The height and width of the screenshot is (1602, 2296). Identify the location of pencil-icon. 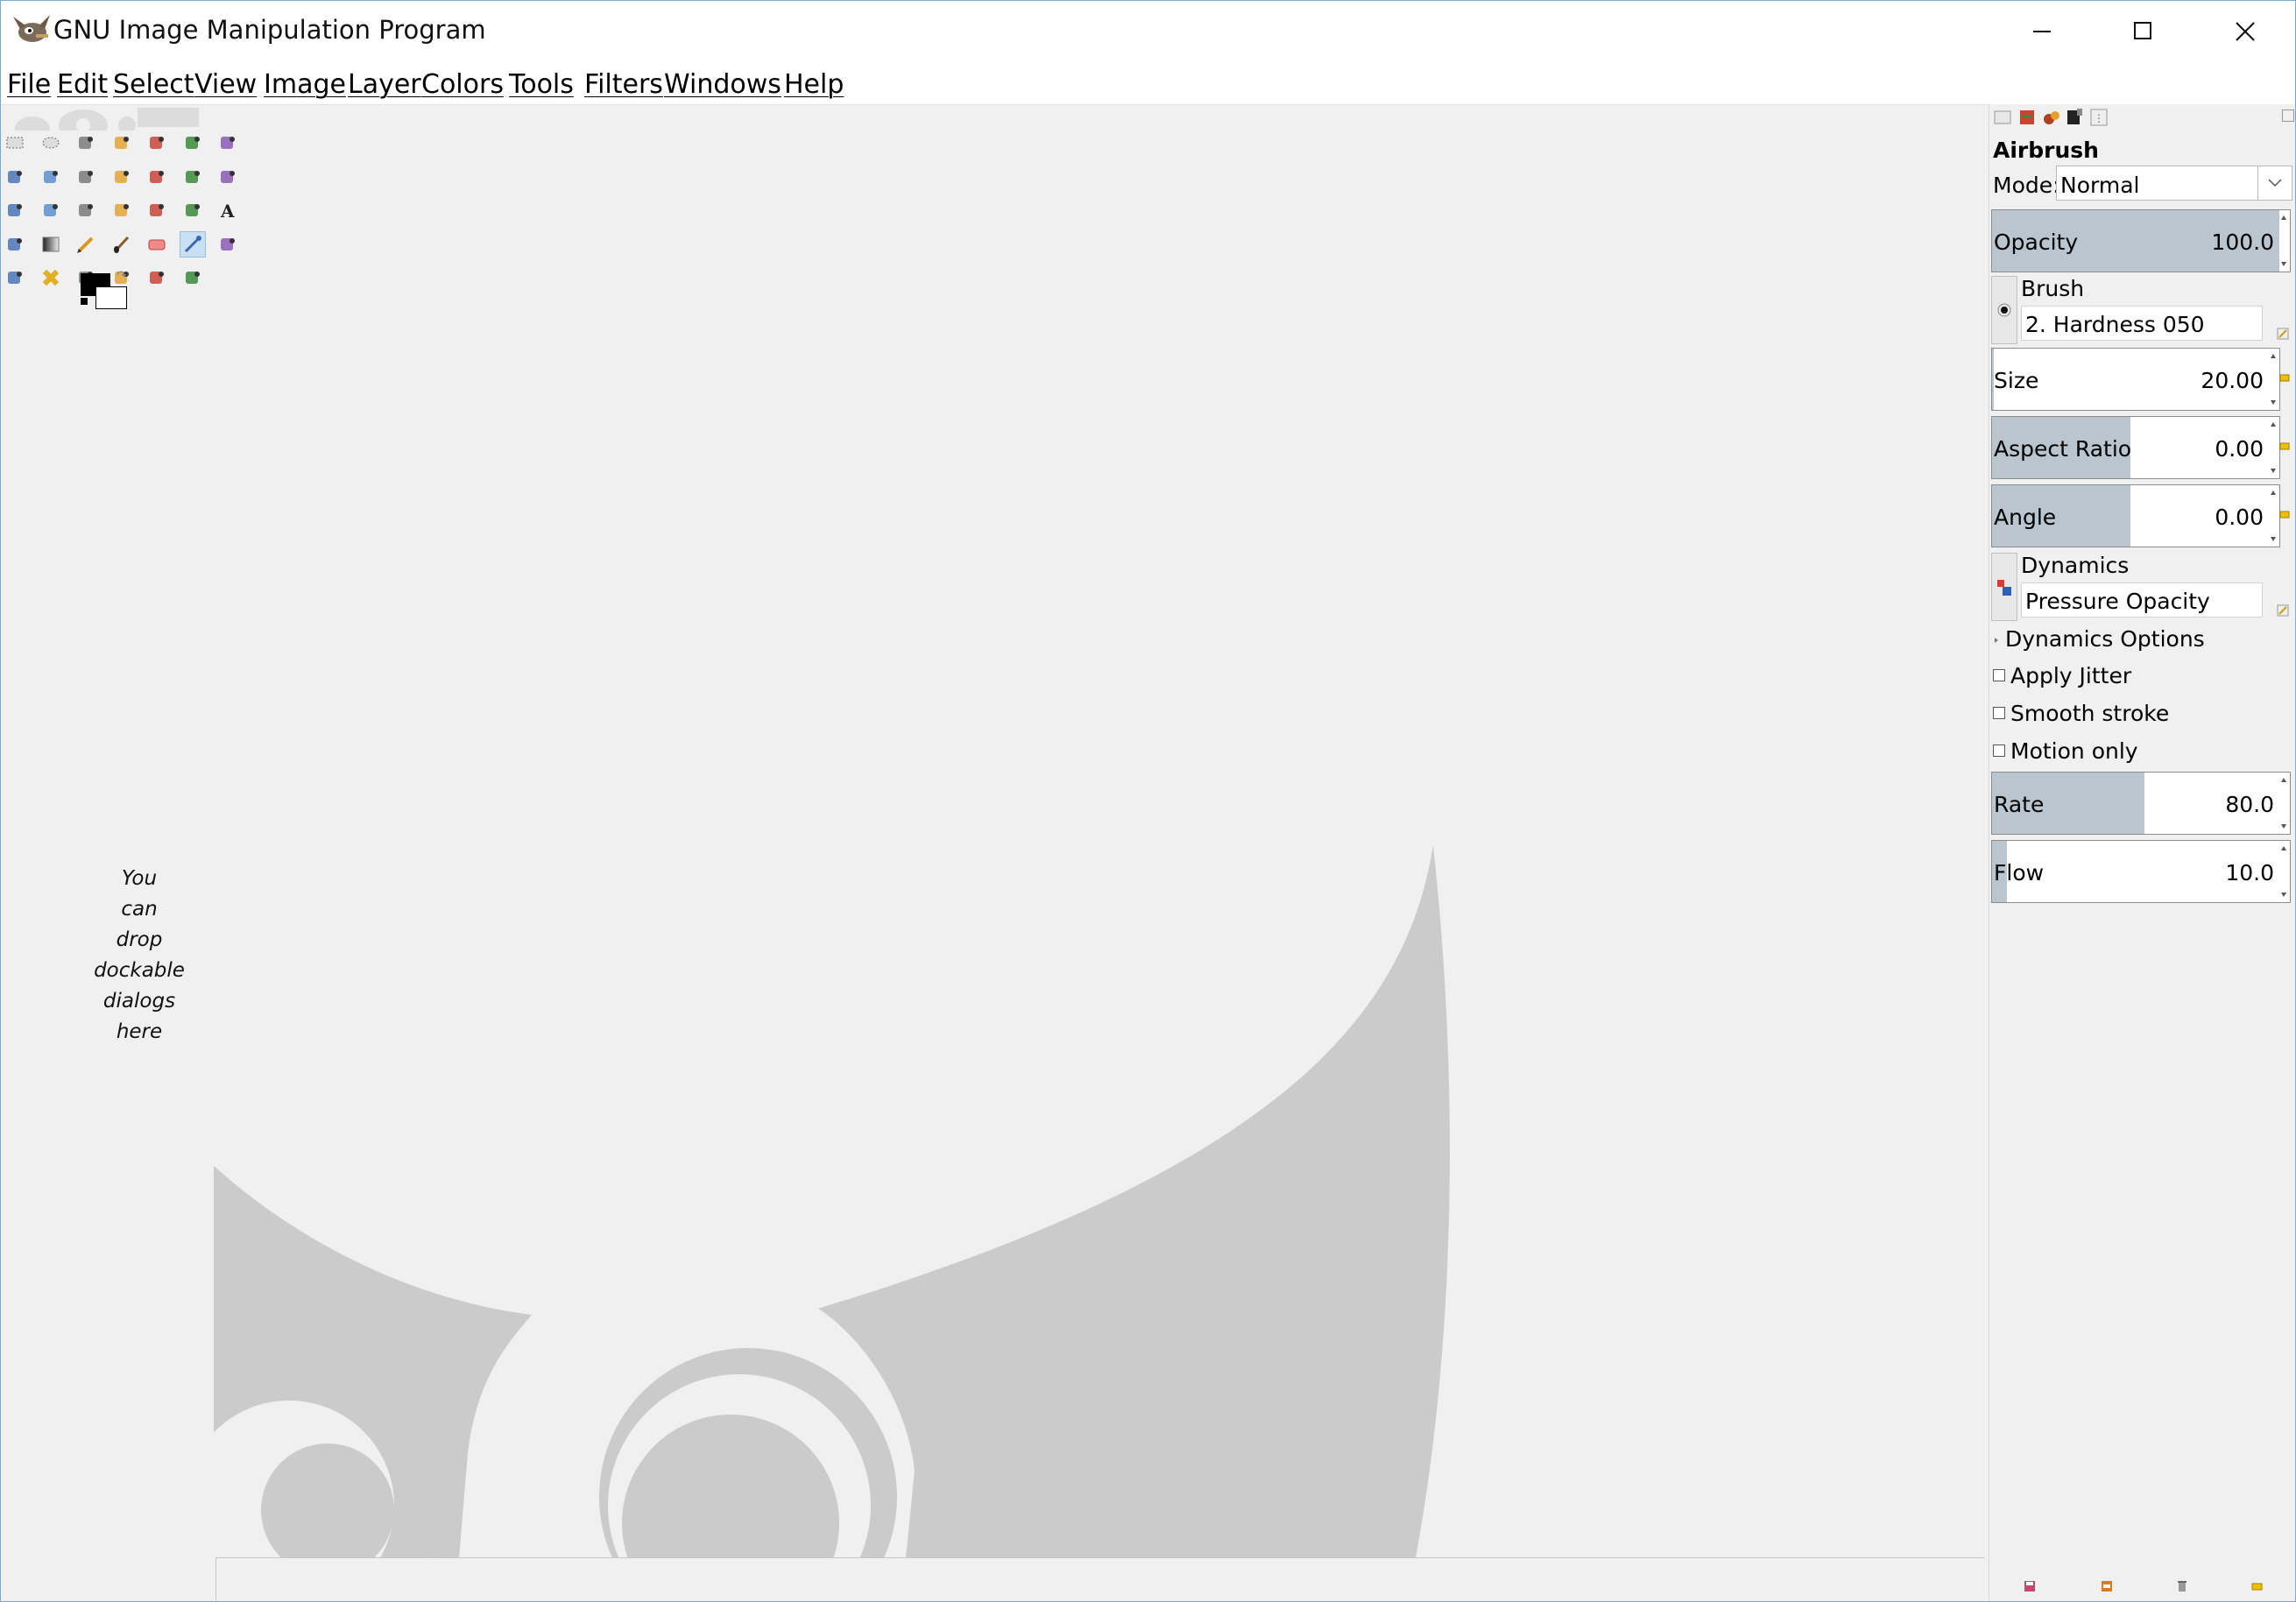
(86, 245).